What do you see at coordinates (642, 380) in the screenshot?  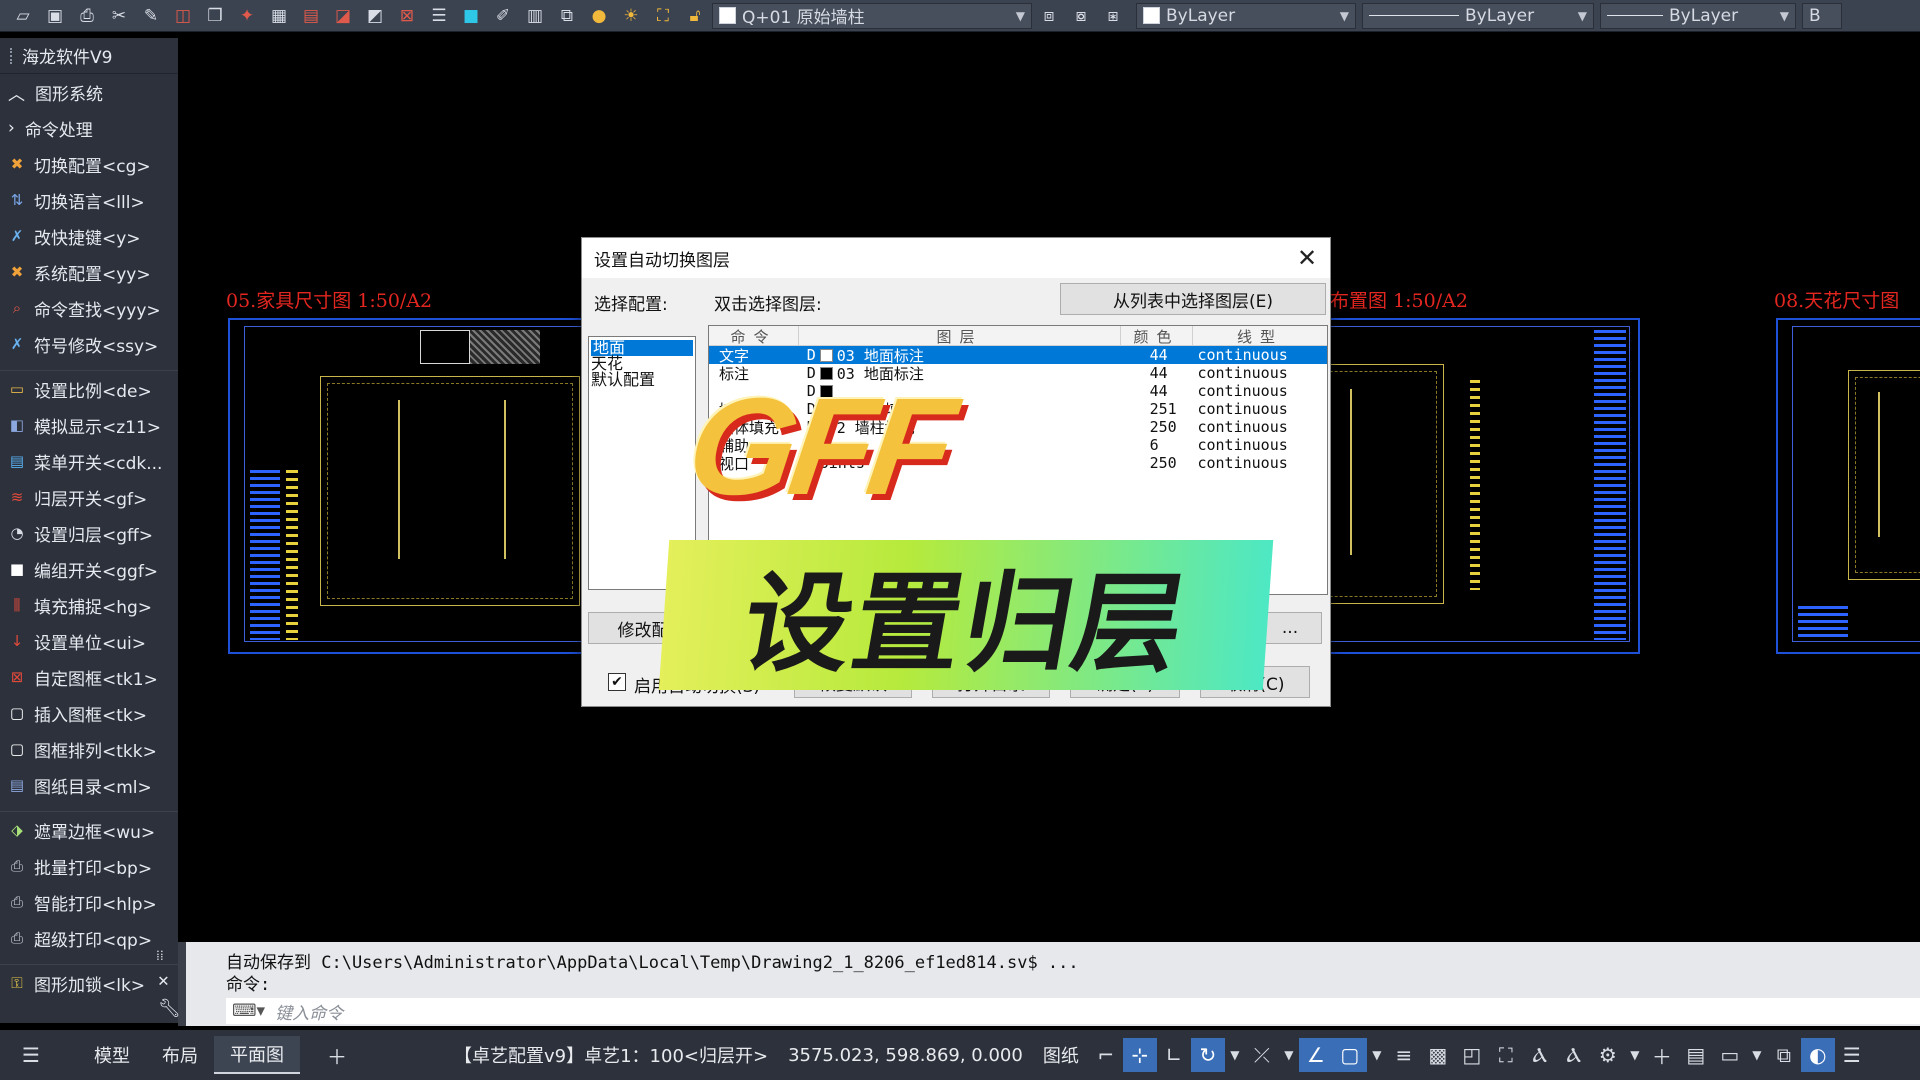 I see `config-option: 默认配置` at bounding box center [642, 380].